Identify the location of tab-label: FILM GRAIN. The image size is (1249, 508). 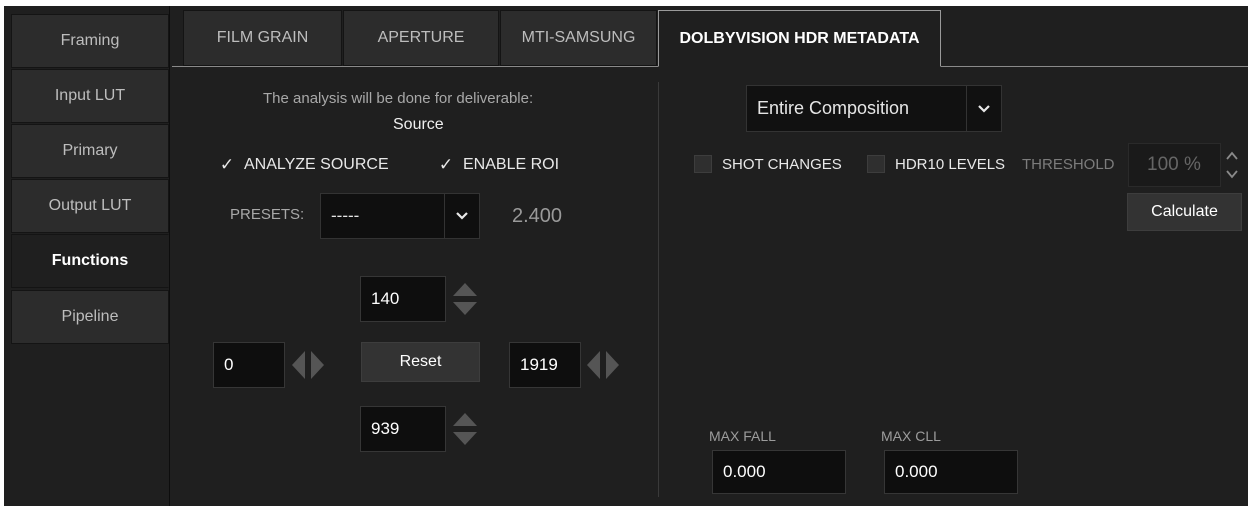
(262, 37).